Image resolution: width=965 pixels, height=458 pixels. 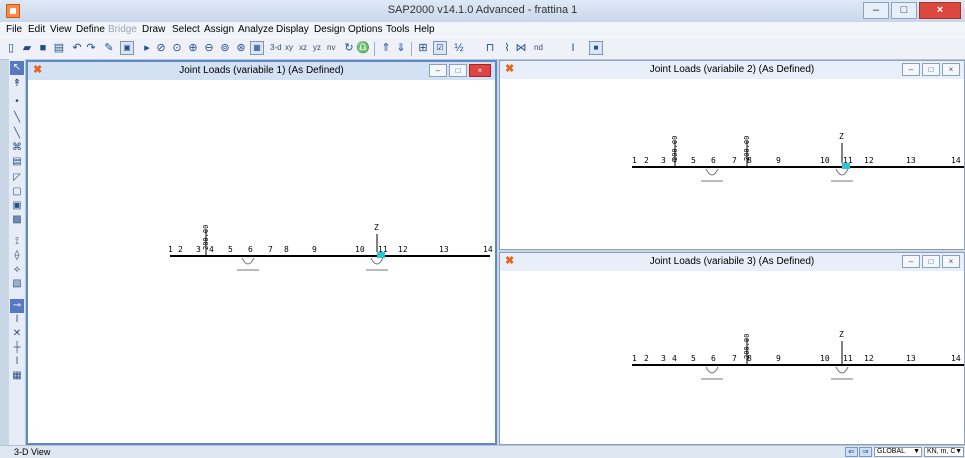 What do you see at coordinates (17, 134) in the screenshot?
I see `quick-draw-frame-icon: ╲` at bounding box center [17, 134].